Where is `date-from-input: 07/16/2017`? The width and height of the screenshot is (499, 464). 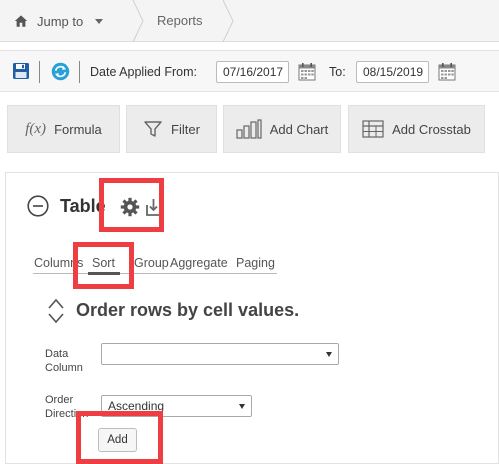
date-from-input: 07/16/2017 is located at coordinates (252, 72).